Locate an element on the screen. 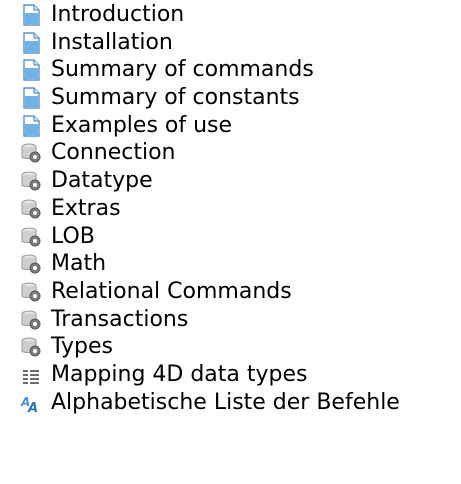 This screenshot has width=461, height=484. toc-item-label: Alphabetische Liste der Befehle is located at coordinates (225, 402).